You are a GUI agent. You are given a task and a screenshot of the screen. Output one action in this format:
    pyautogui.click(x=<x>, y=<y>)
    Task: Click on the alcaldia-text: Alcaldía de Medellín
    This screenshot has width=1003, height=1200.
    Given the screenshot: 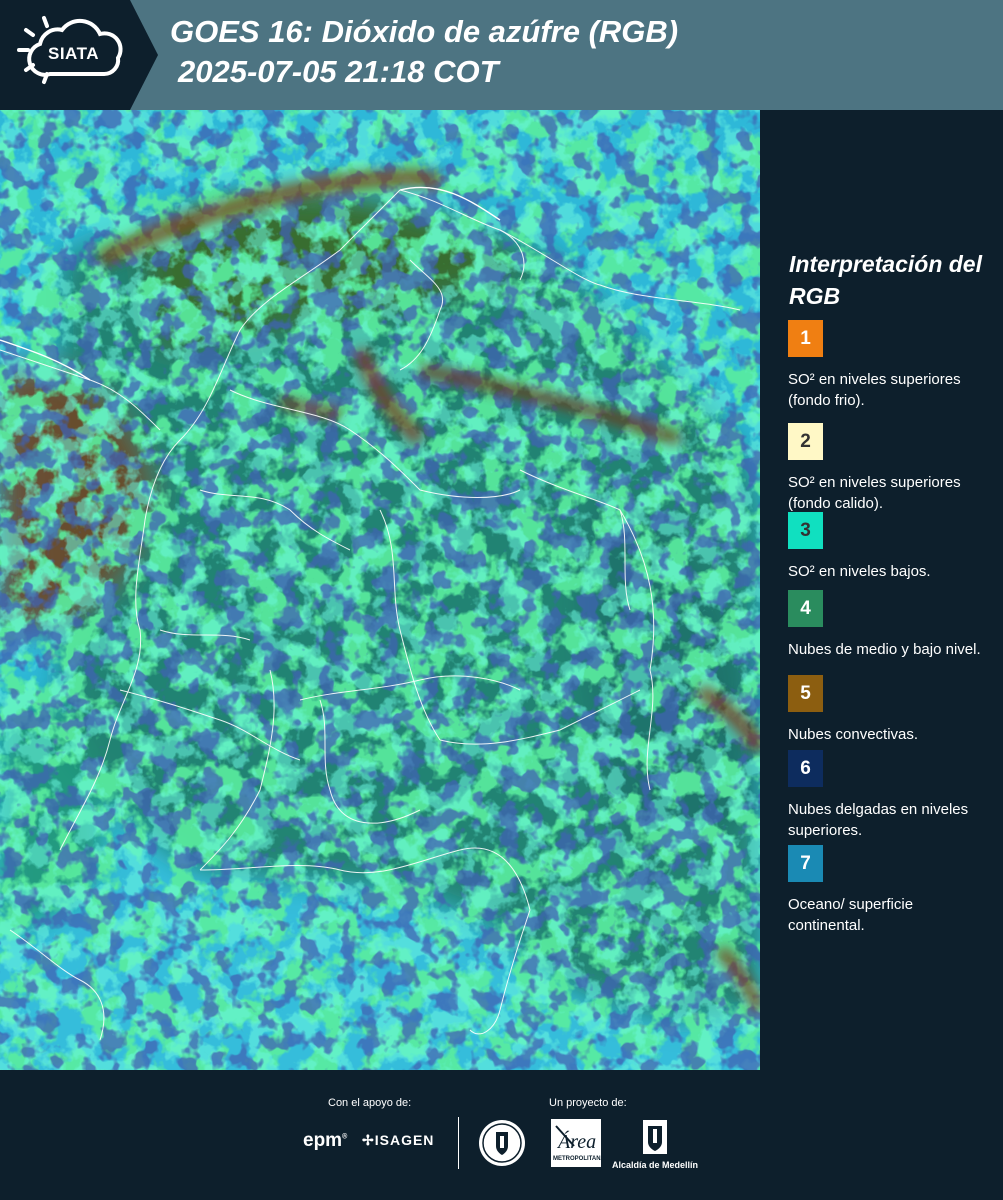 What is the action you would take?
    pyautogui.click(x=655, y=1165)
    